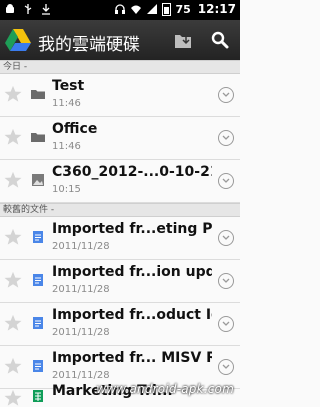  Describe the element at coordinates (132, 272) in the screenshot. I see `item-name: Imported fr...ion update` at that location.